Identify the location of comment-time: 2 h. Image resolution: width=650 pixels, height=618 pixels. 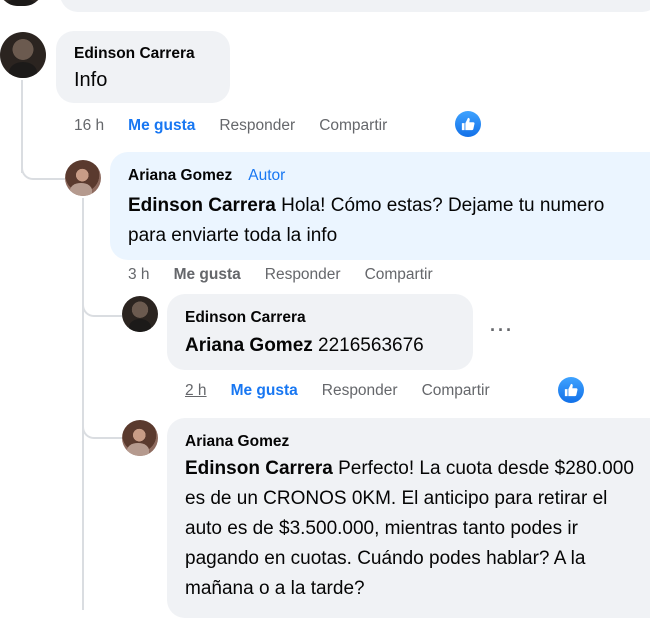
(196, 391).